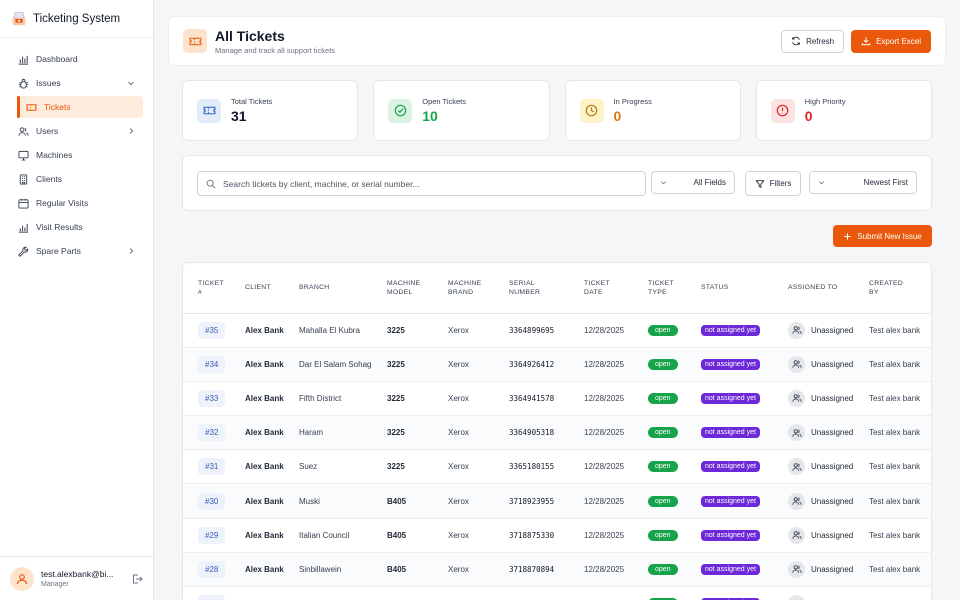 The image size is (960, 600). I want to click on column-header: MACHINE BRAND, so click(478, 288).